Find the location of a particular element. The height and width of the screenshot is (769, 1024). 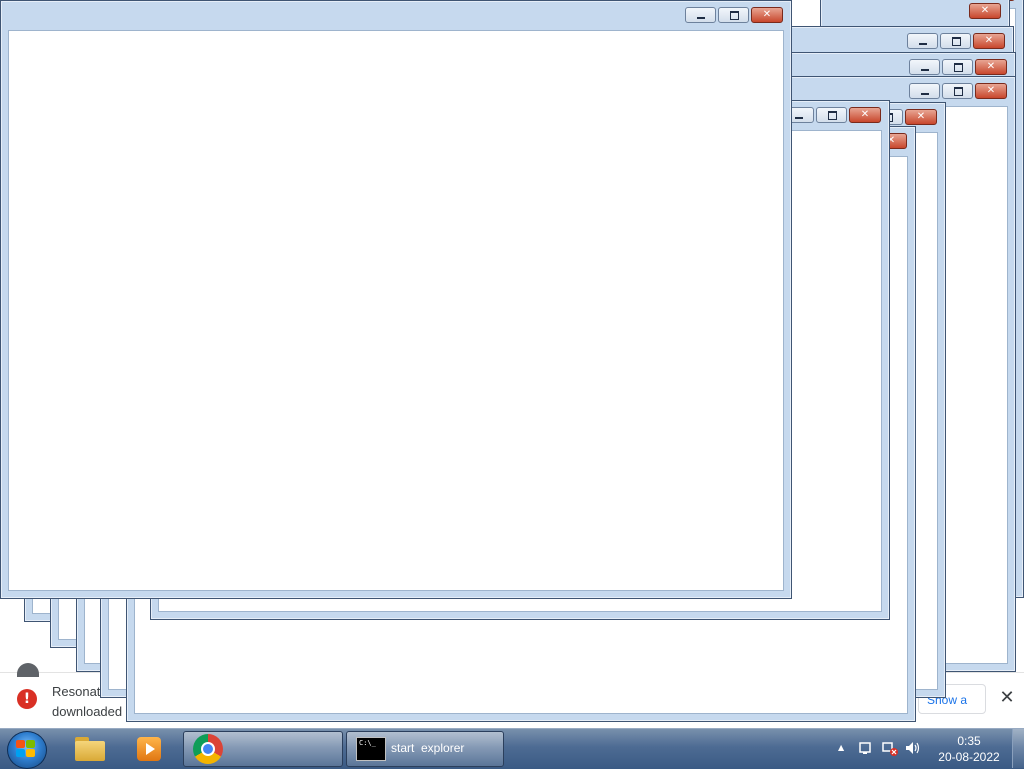

action-center-icon is located at coordinates (866, 748).